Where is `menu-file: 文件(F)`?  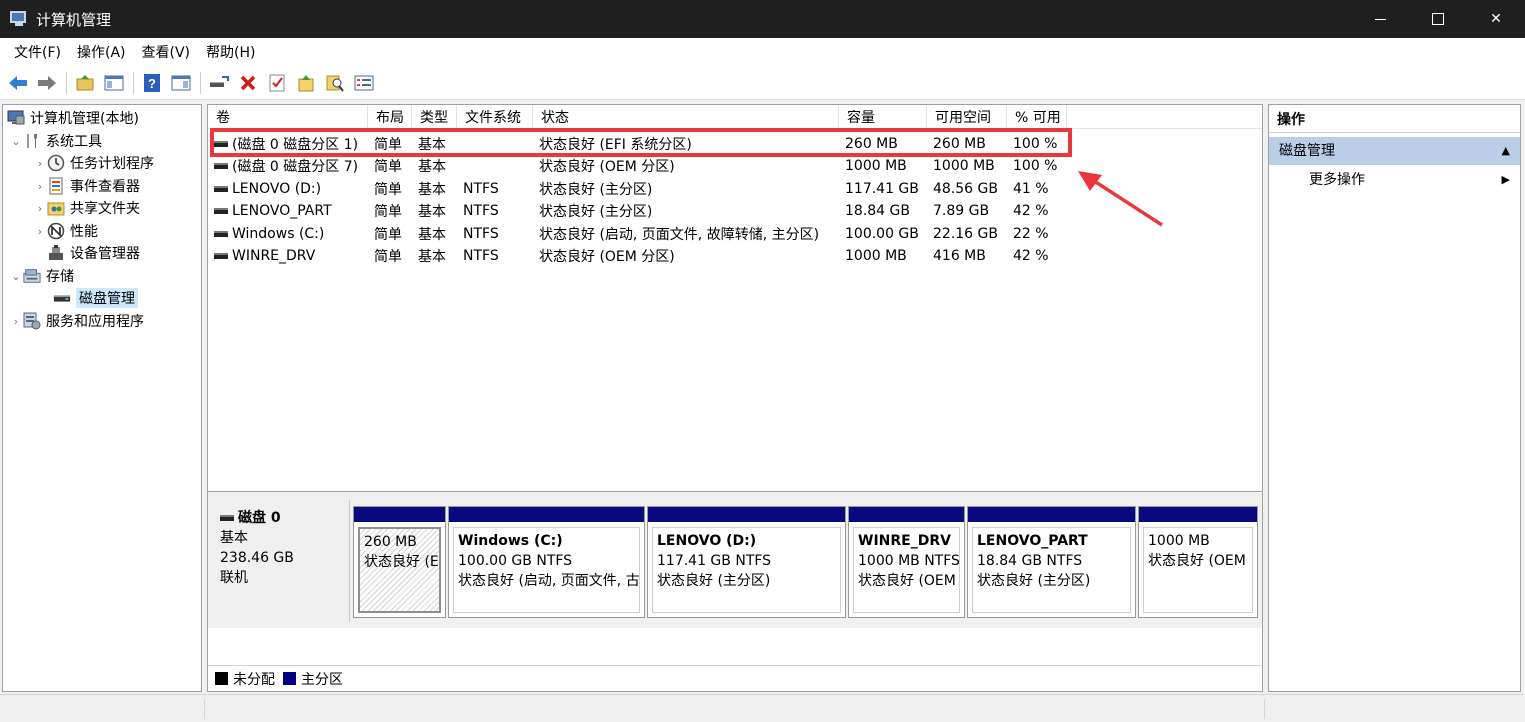
menu-file: 文件(F) is located at coordinates (37, 52).